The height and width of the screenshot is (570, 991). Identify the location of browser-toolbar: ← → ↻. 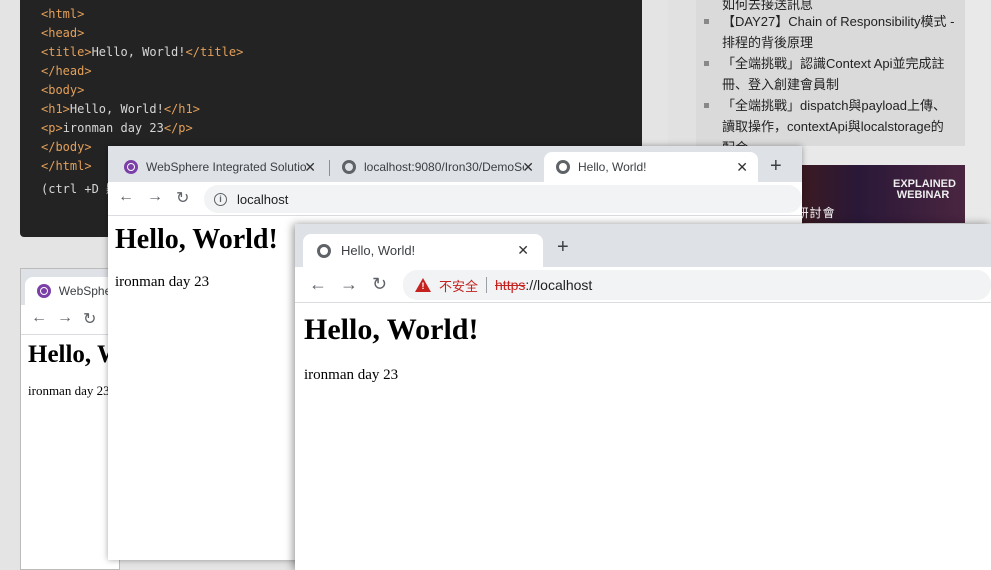
(70, 320).